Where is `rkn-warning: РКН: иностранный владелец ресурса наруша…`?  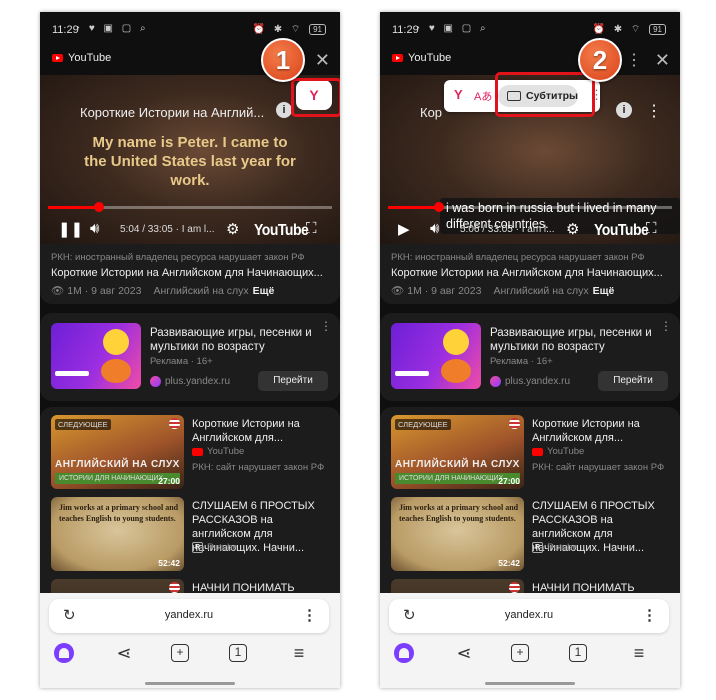 rkn-warning: РКН: иностранный владелец ресурса наруша… is located at coordinates (518, 257).